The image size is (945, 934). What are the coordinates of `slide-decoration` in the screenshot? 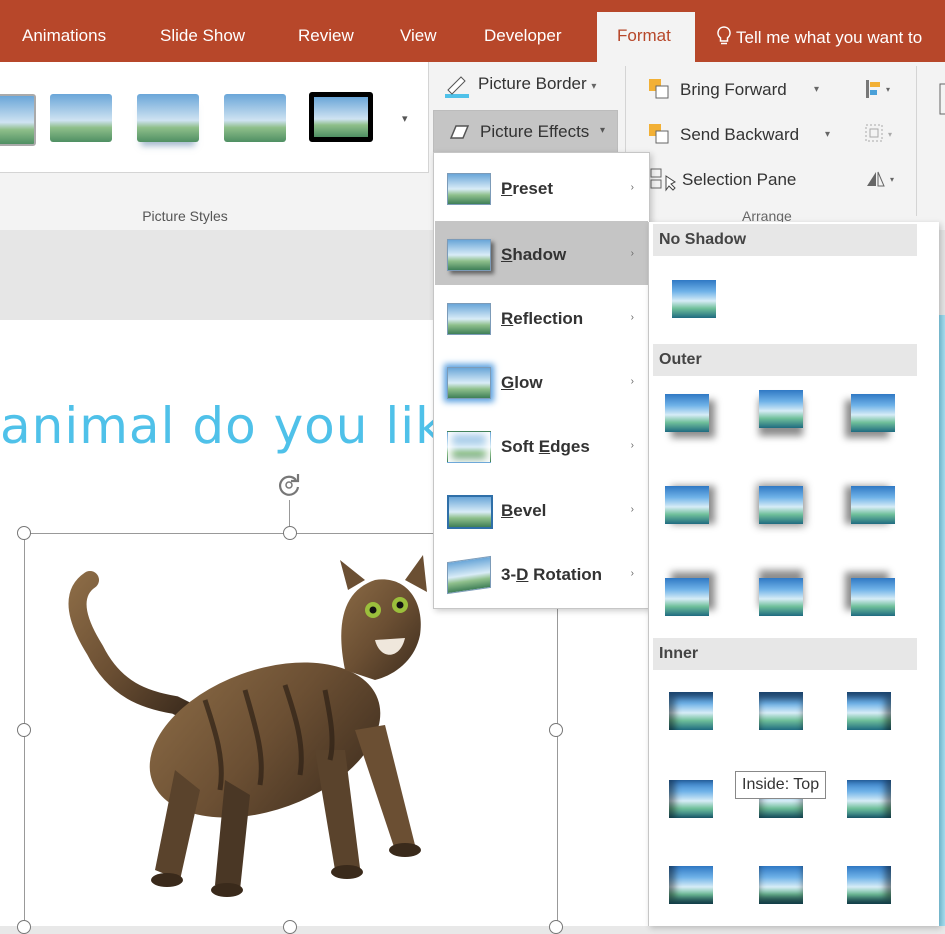 It's located at (941, 620).